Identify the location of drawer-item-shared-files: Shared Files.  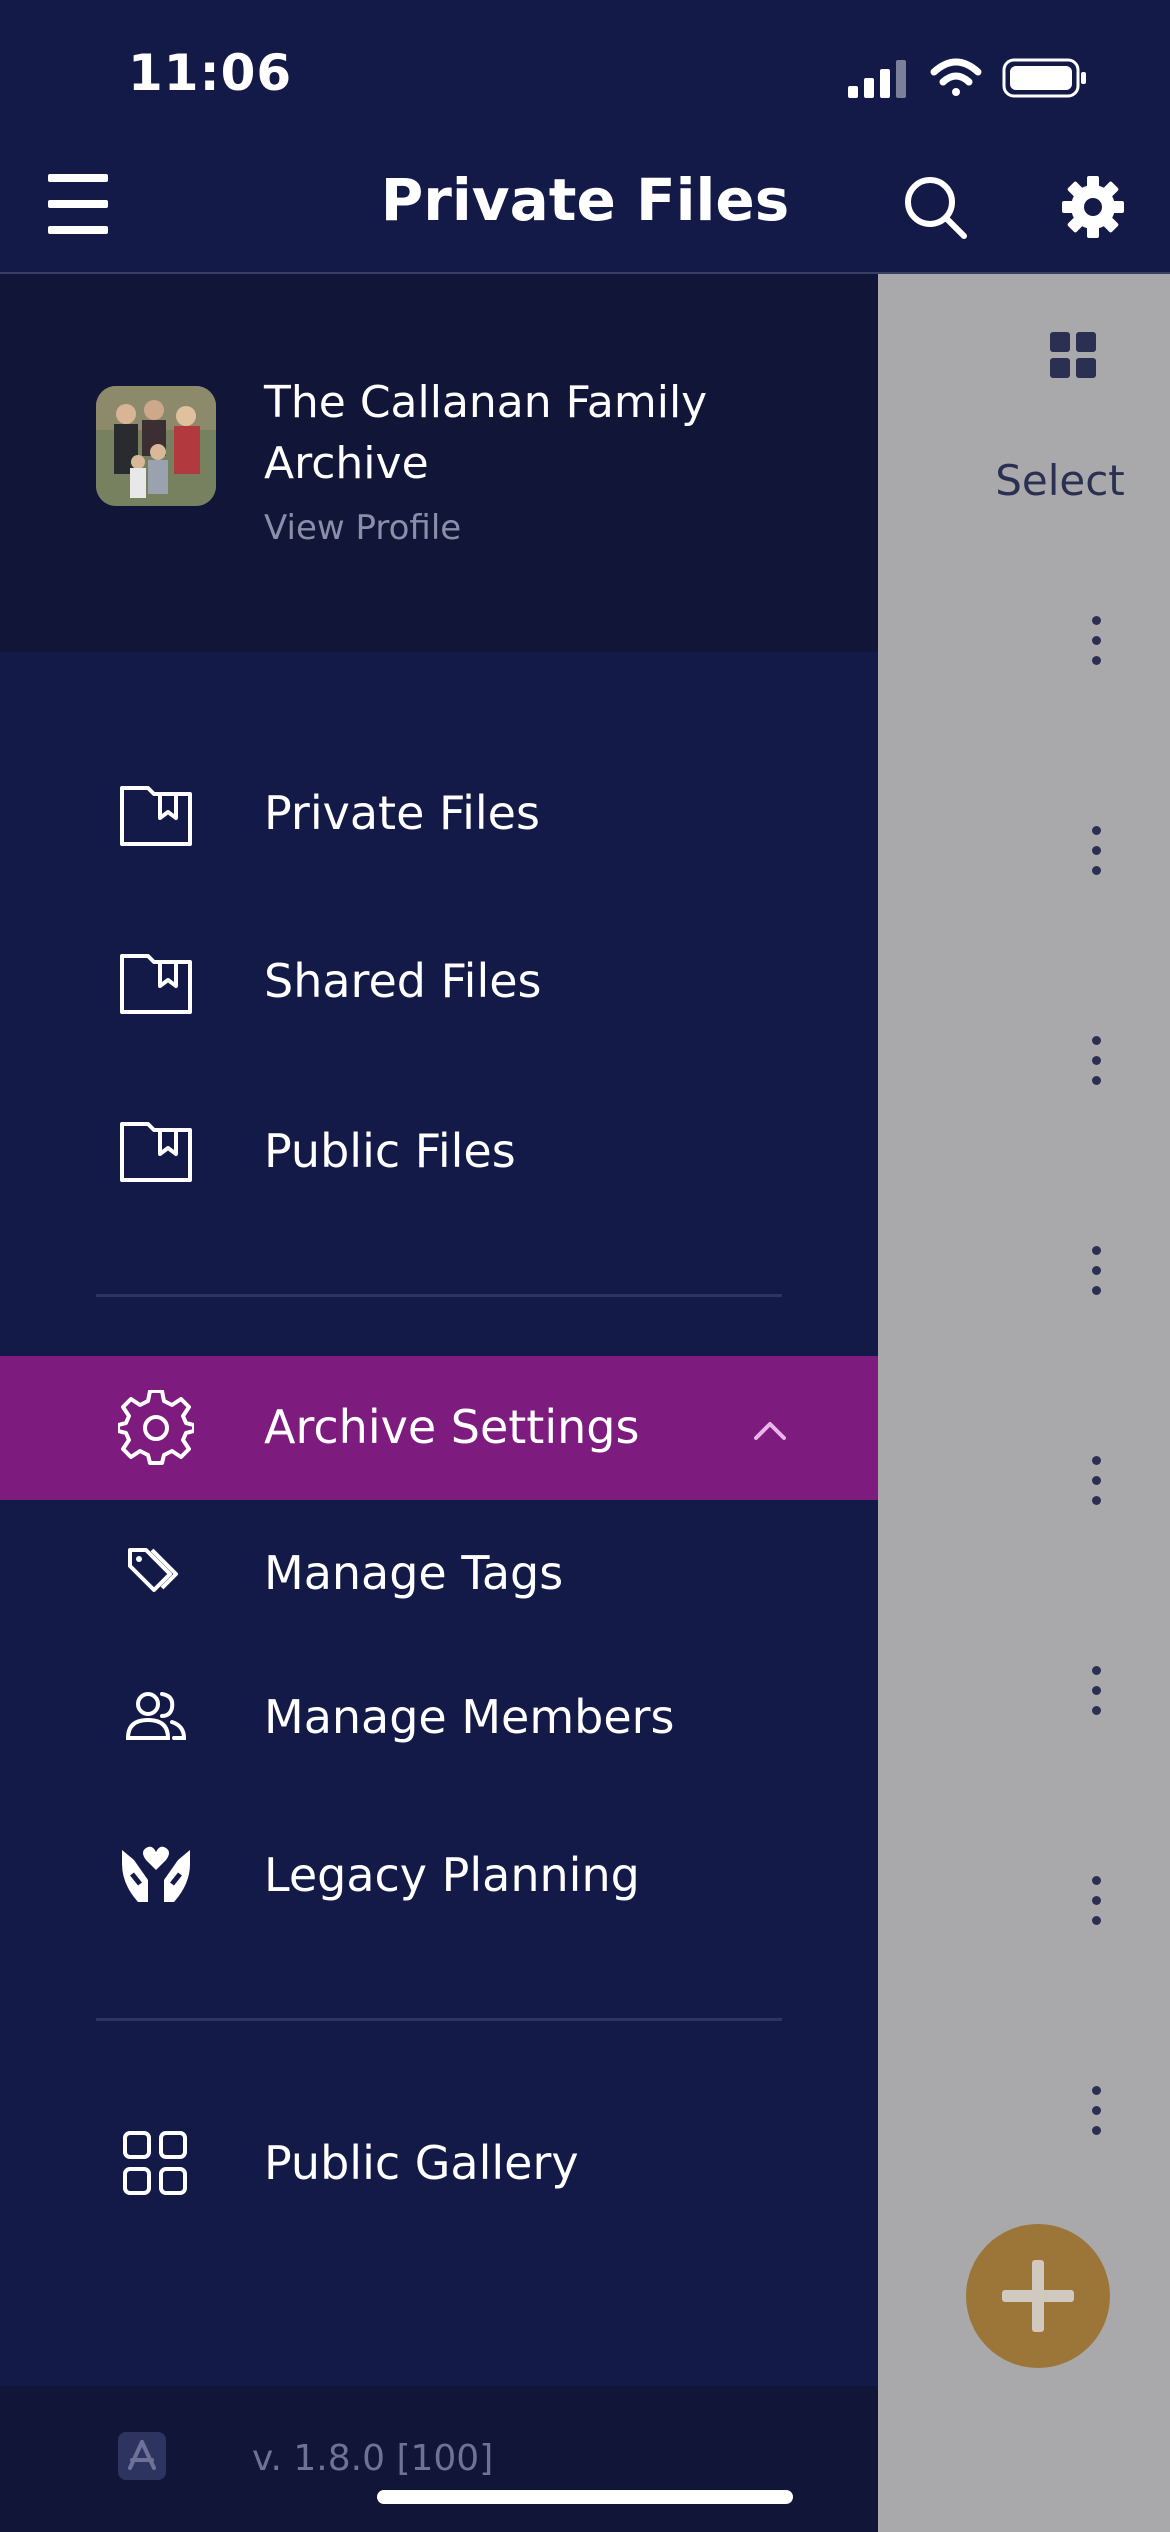
(439, 985).